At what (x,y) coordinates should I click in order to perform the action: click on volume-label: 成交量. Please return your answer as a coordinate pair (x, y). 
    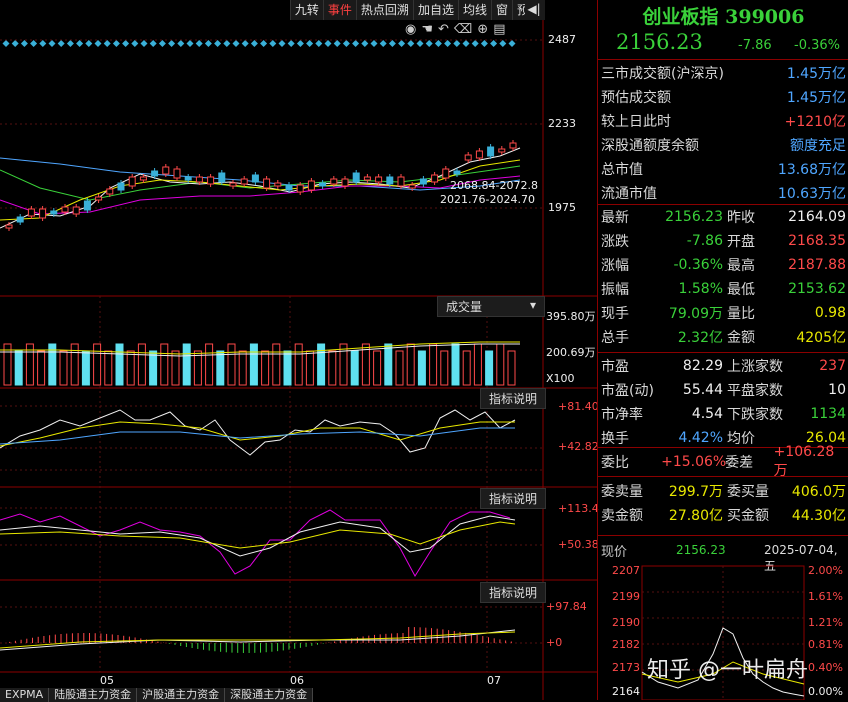
    Looking at the image, I should click on (464, 307).